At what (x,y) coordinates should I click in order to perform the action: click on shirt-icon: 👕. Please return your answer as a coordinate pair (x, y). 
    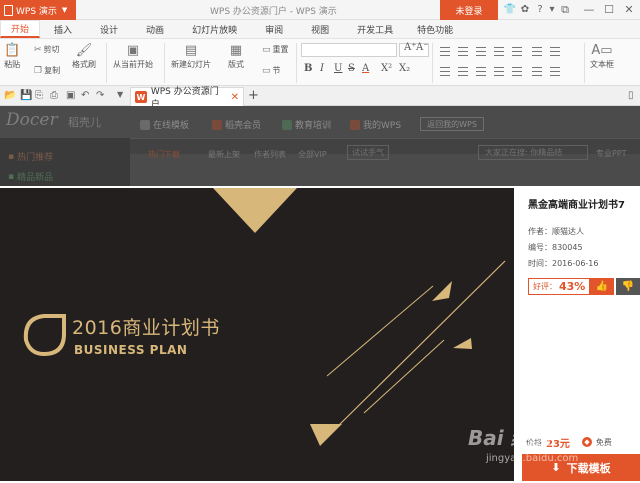
    Looking at the image, I should click on (510, 9).